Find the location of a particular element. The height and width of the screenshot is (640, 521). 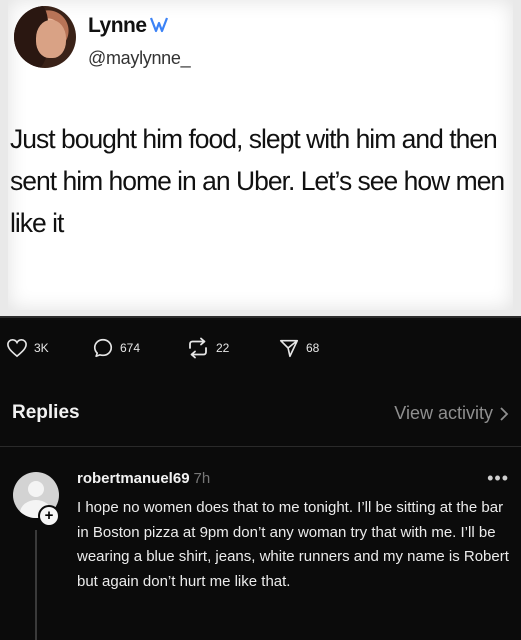

like-count: 3K is located at coordinates (41, 348).